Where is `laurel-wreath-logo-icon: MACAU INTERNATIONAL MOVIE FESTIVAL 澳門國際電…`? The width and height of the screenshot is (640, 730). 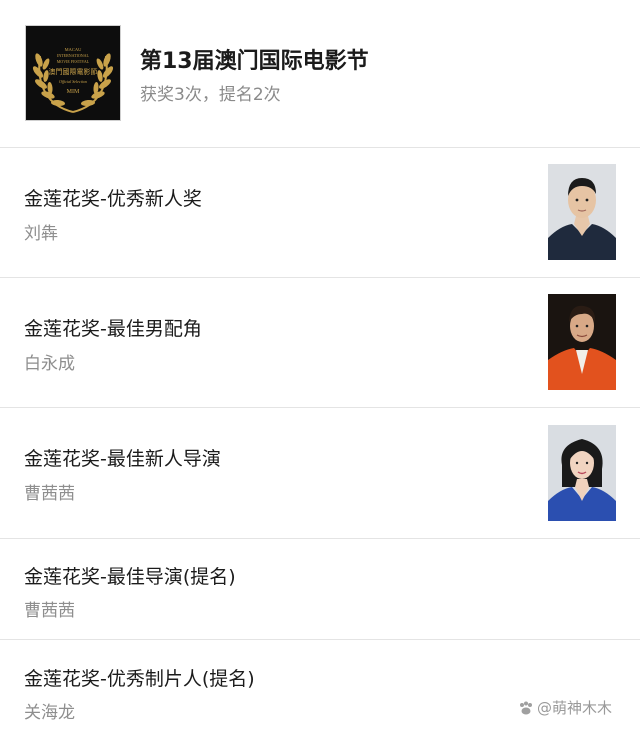
laurel-wreath-logo-icon: MACAU INTERNATIONAL MOVIE FESTIVAL 澳門國際電… is located at coordinates (73, 73).